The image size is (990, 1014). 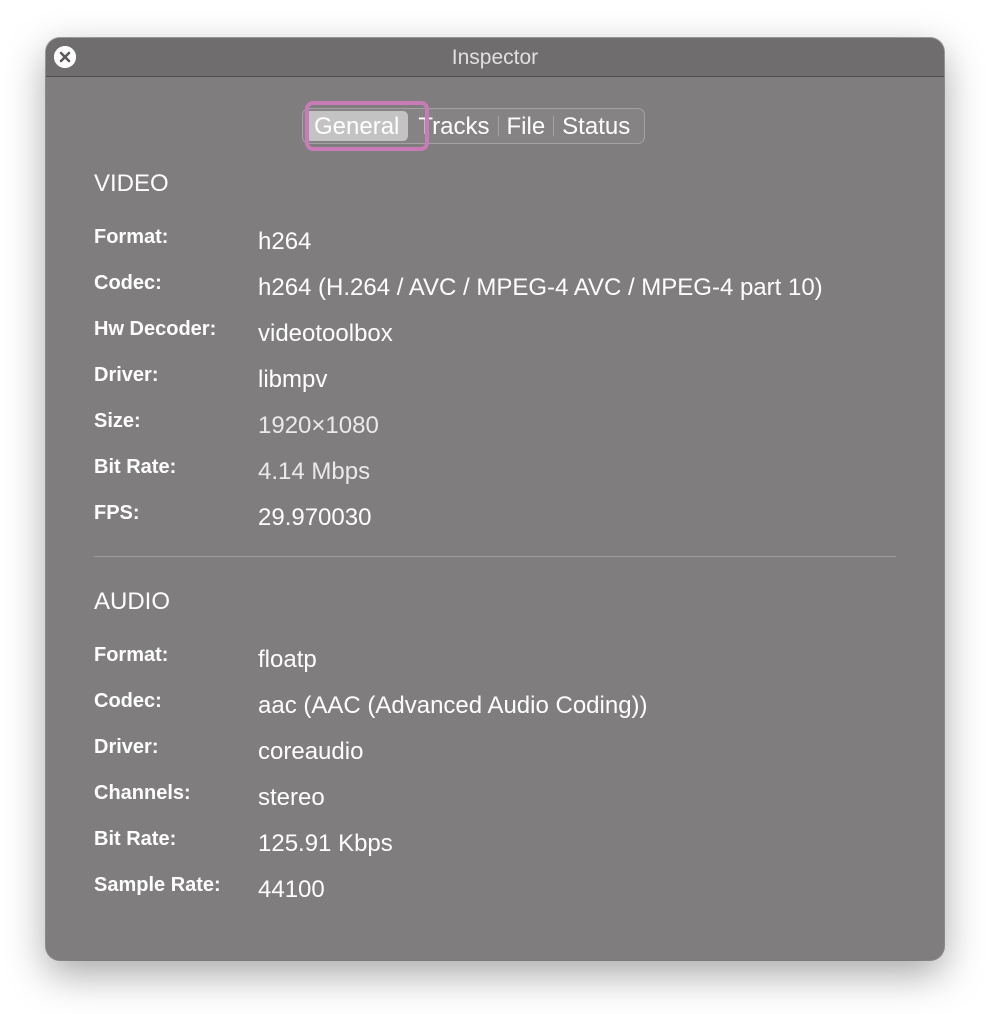 What do you see at coordinates (453, 126) in the screenshot?
I see `tab-tracks: Tracks` at bounding box center [453, 126].